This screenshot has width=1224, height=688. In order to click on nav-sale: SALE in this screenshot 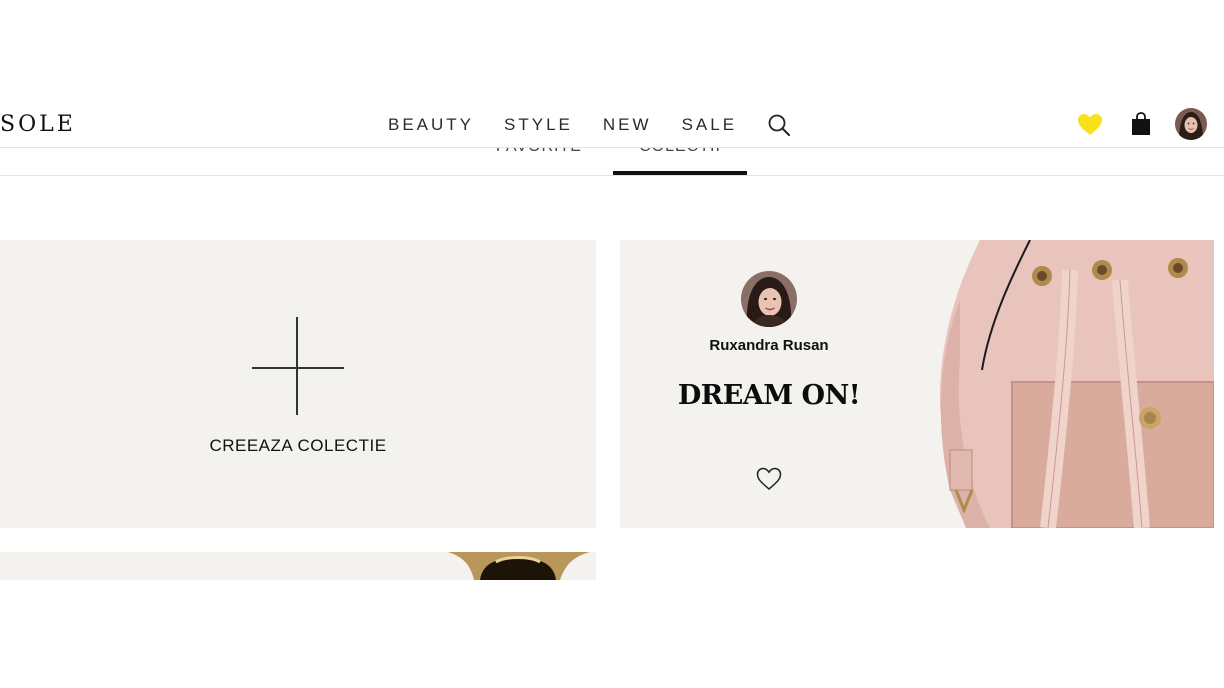, I will do `click(709, 125)`.